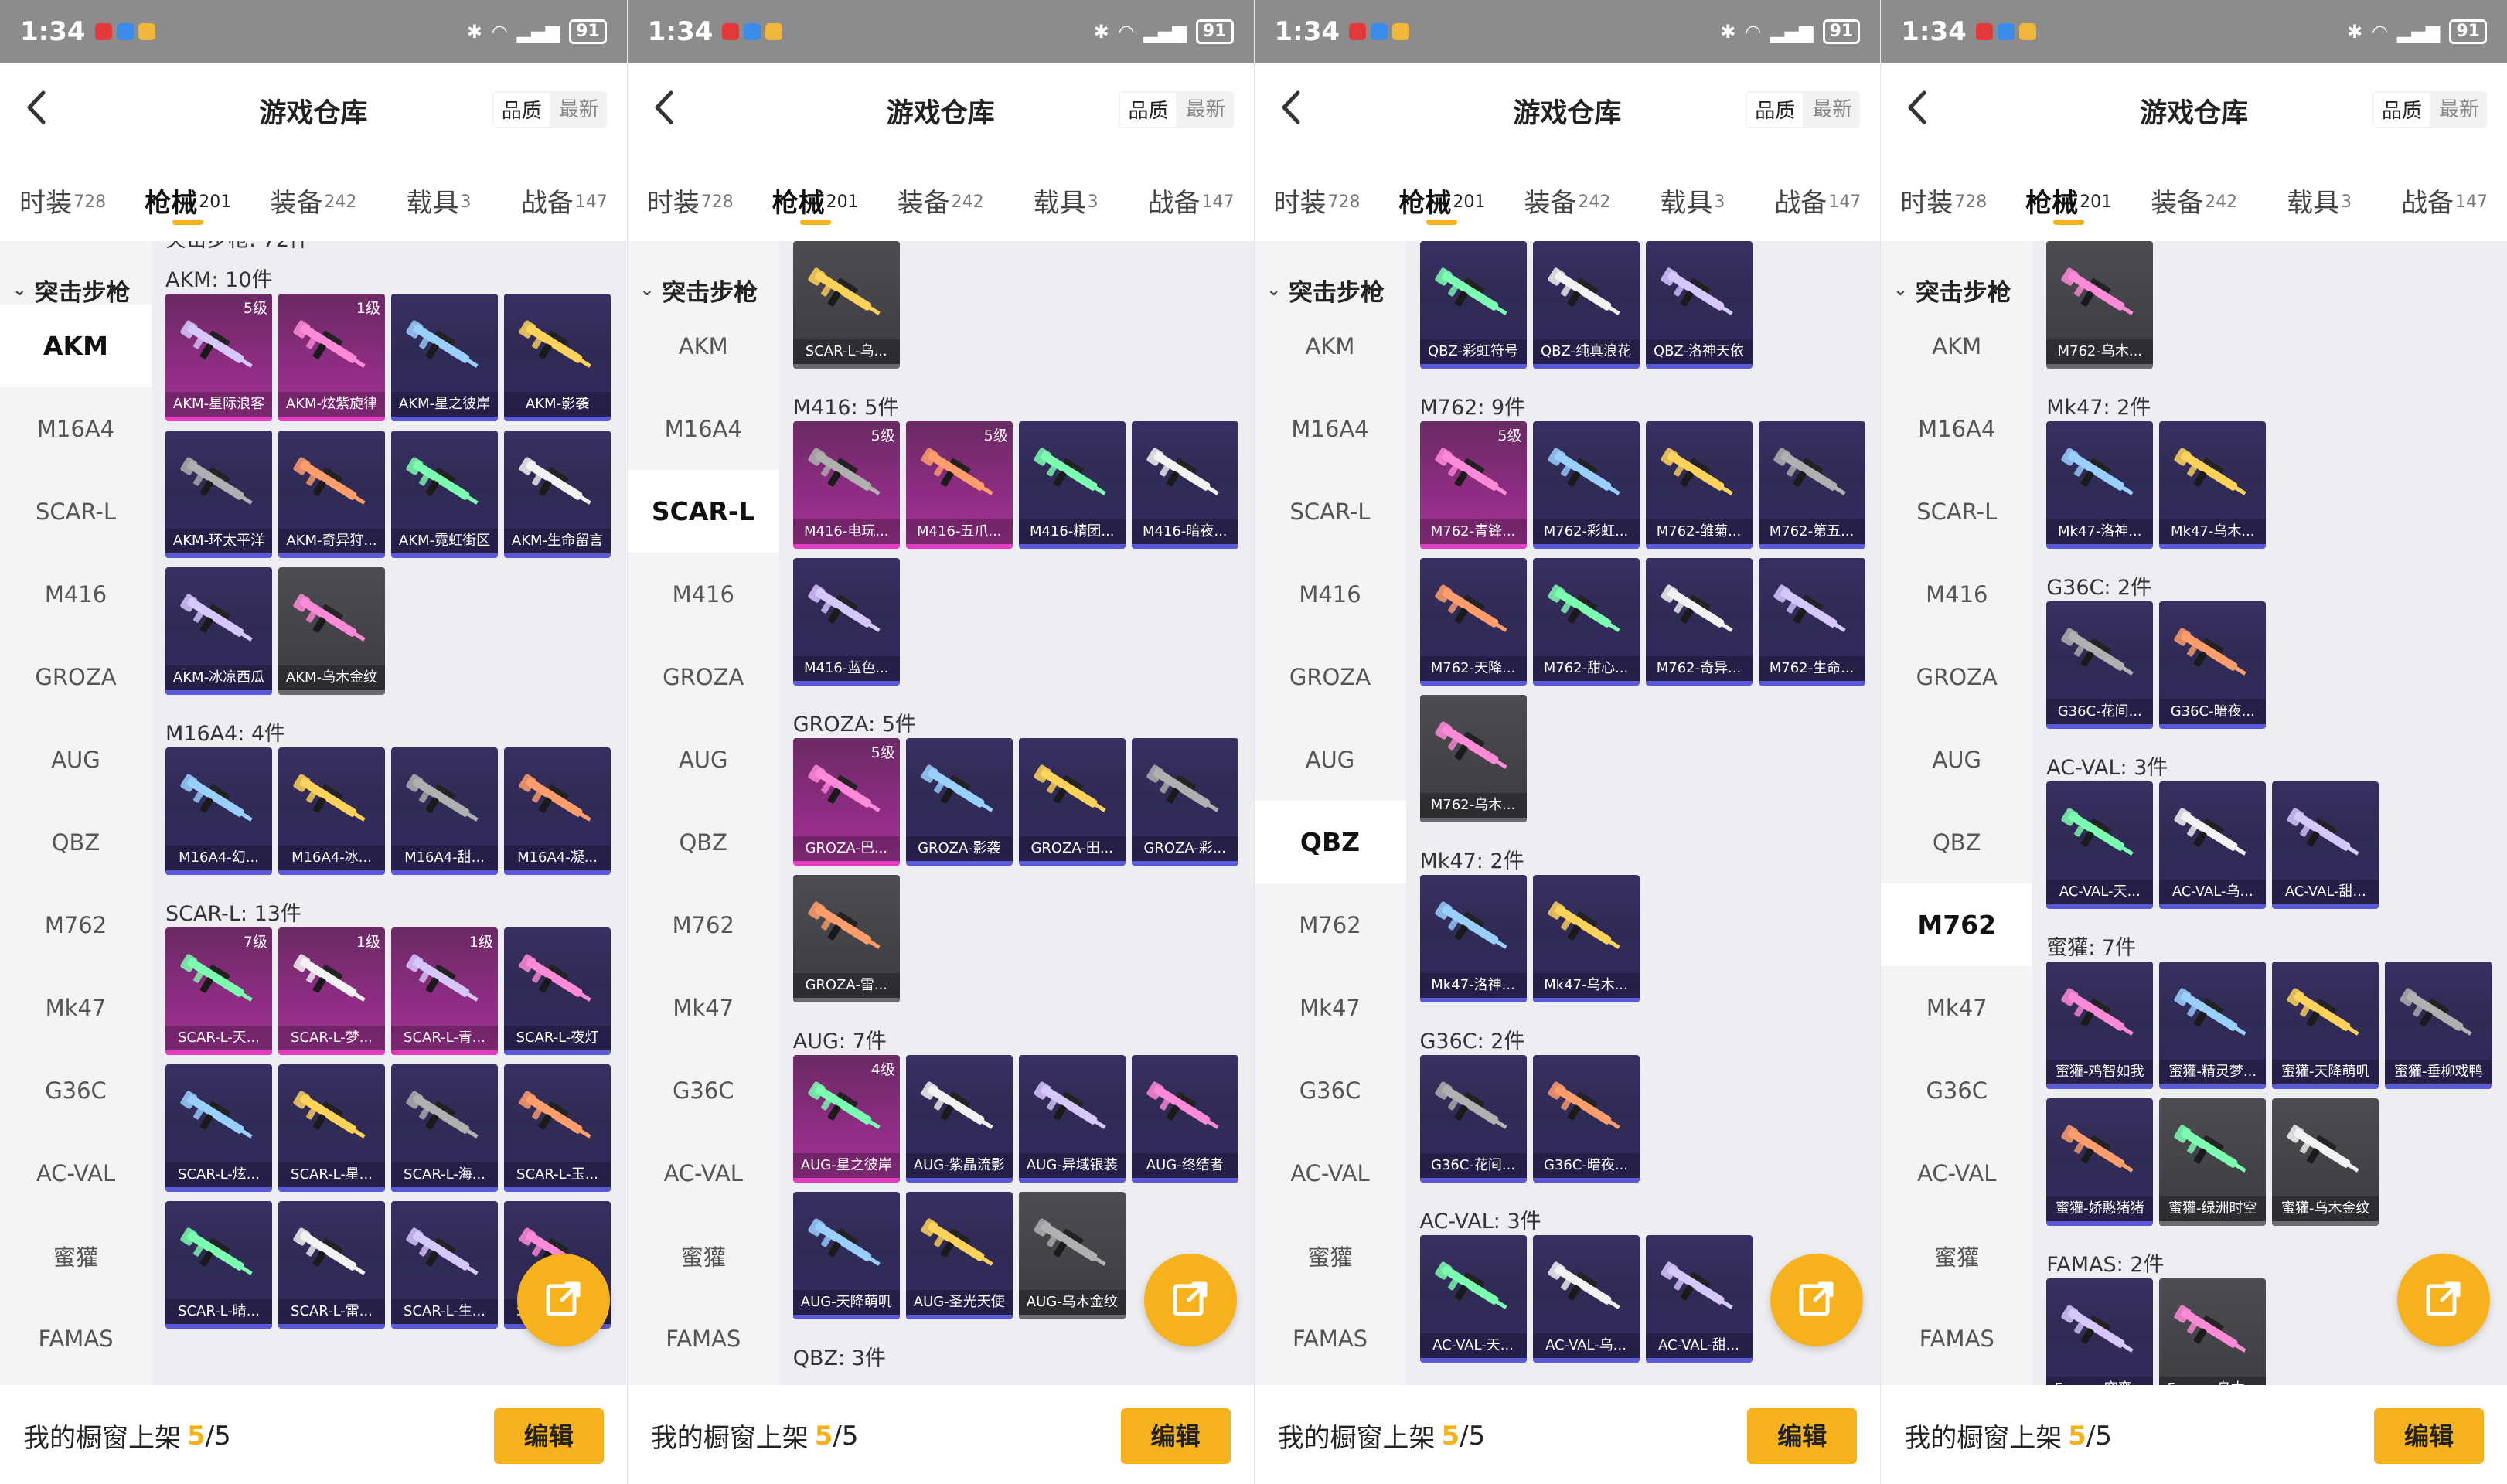  Describe the element at coordinates (959, 1119) in the screenshot. I see `weapon-skin-tile: AUG-紫晶流影` at that location.